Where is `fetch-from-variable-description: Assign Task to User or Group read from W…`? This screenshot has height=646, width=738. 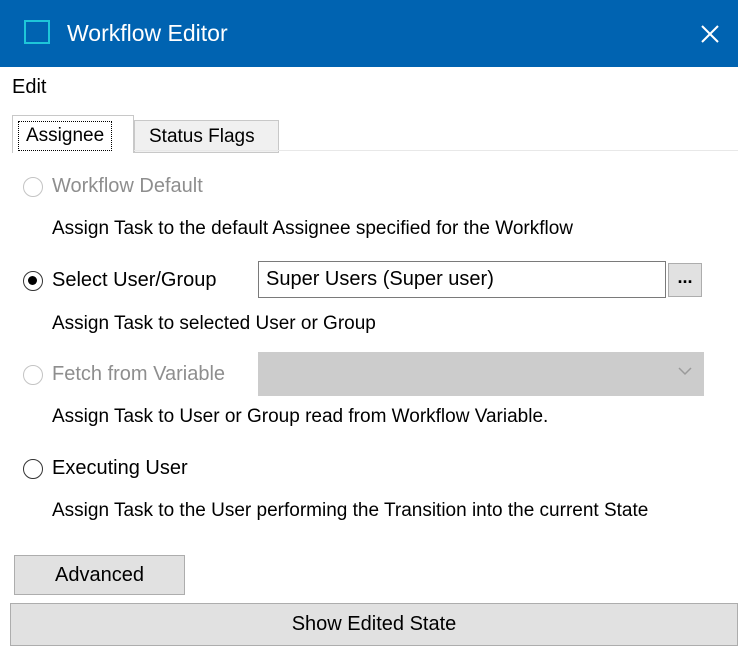
fetch-from-variable-description: Assign Task to User or Group read from W… is located at coordinates (300, 416).